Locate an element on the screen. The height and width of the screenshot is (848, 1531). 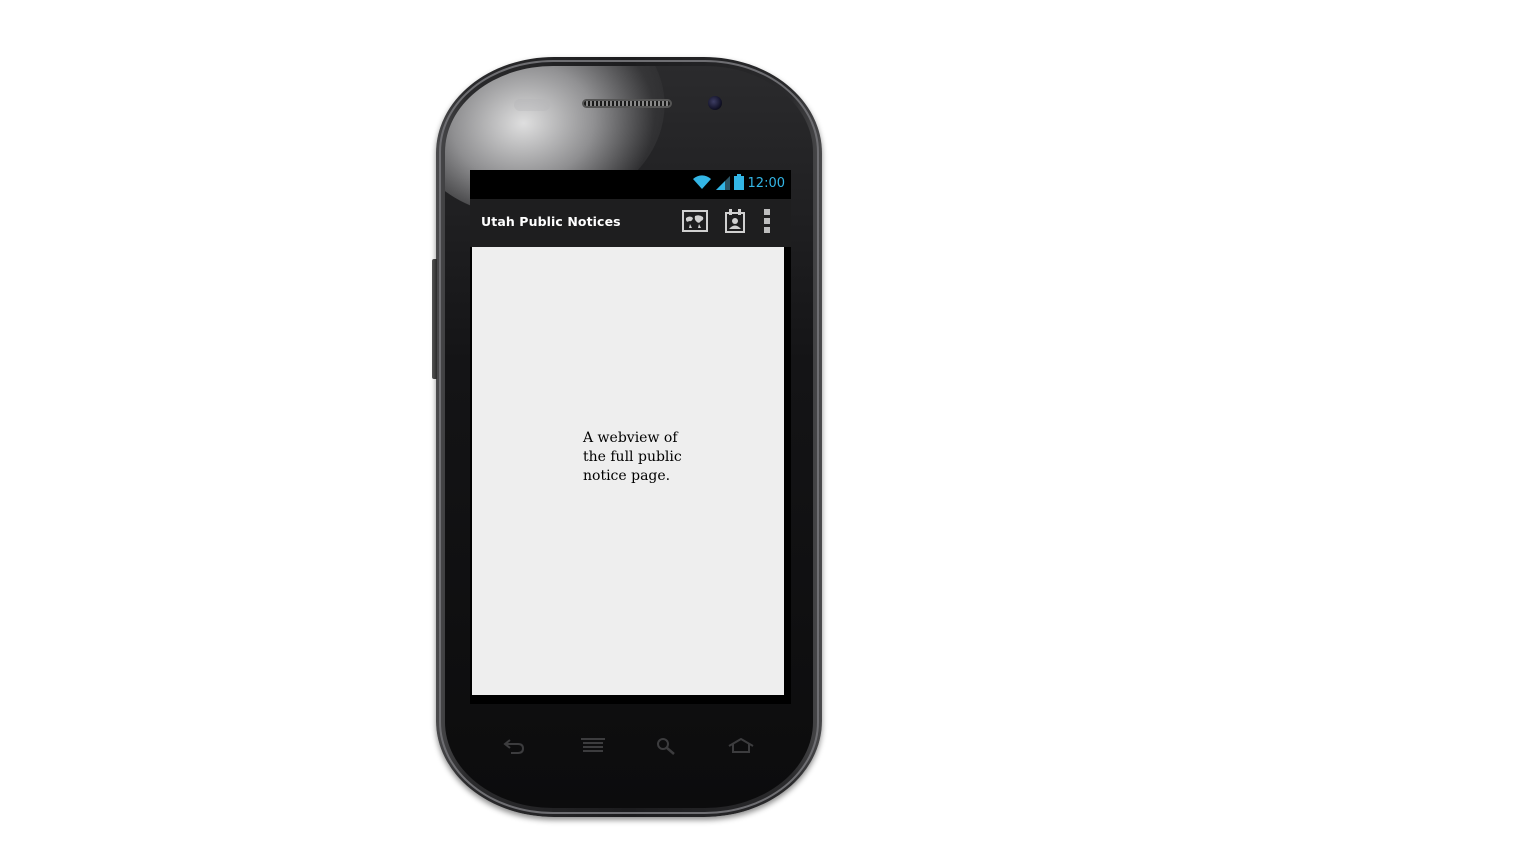
earpiece-speaker is located at coordinates (627, 103).